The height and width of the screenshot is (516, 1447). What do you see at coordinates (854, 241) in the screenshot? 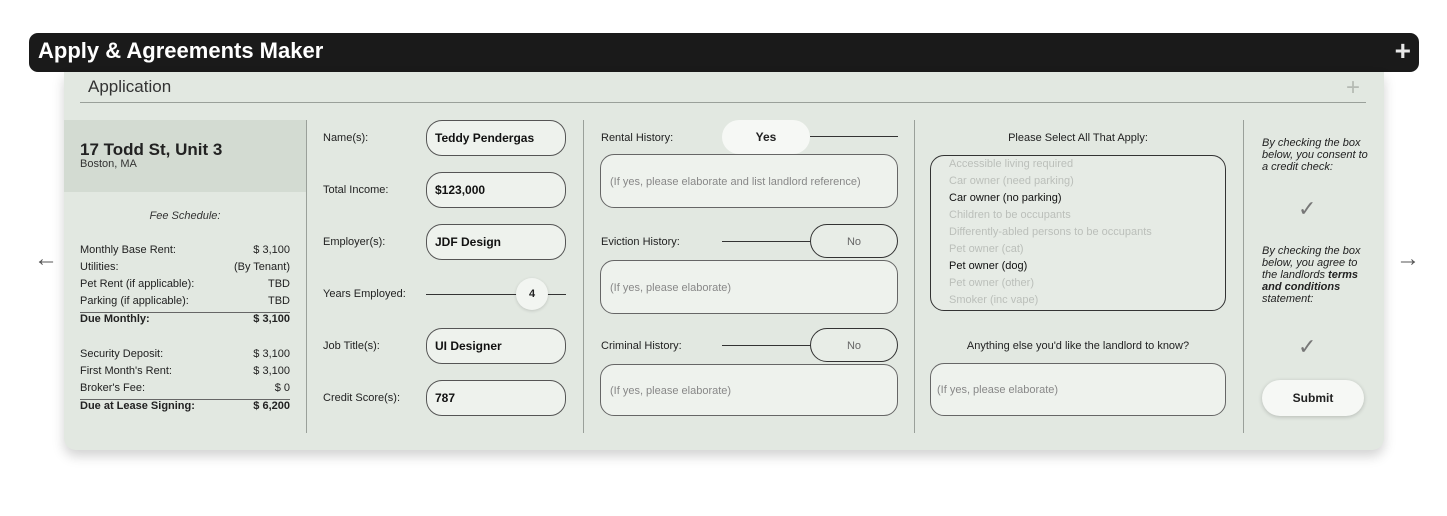
I see `eviction-history-toggle: No` at bounding box center [854, 241].